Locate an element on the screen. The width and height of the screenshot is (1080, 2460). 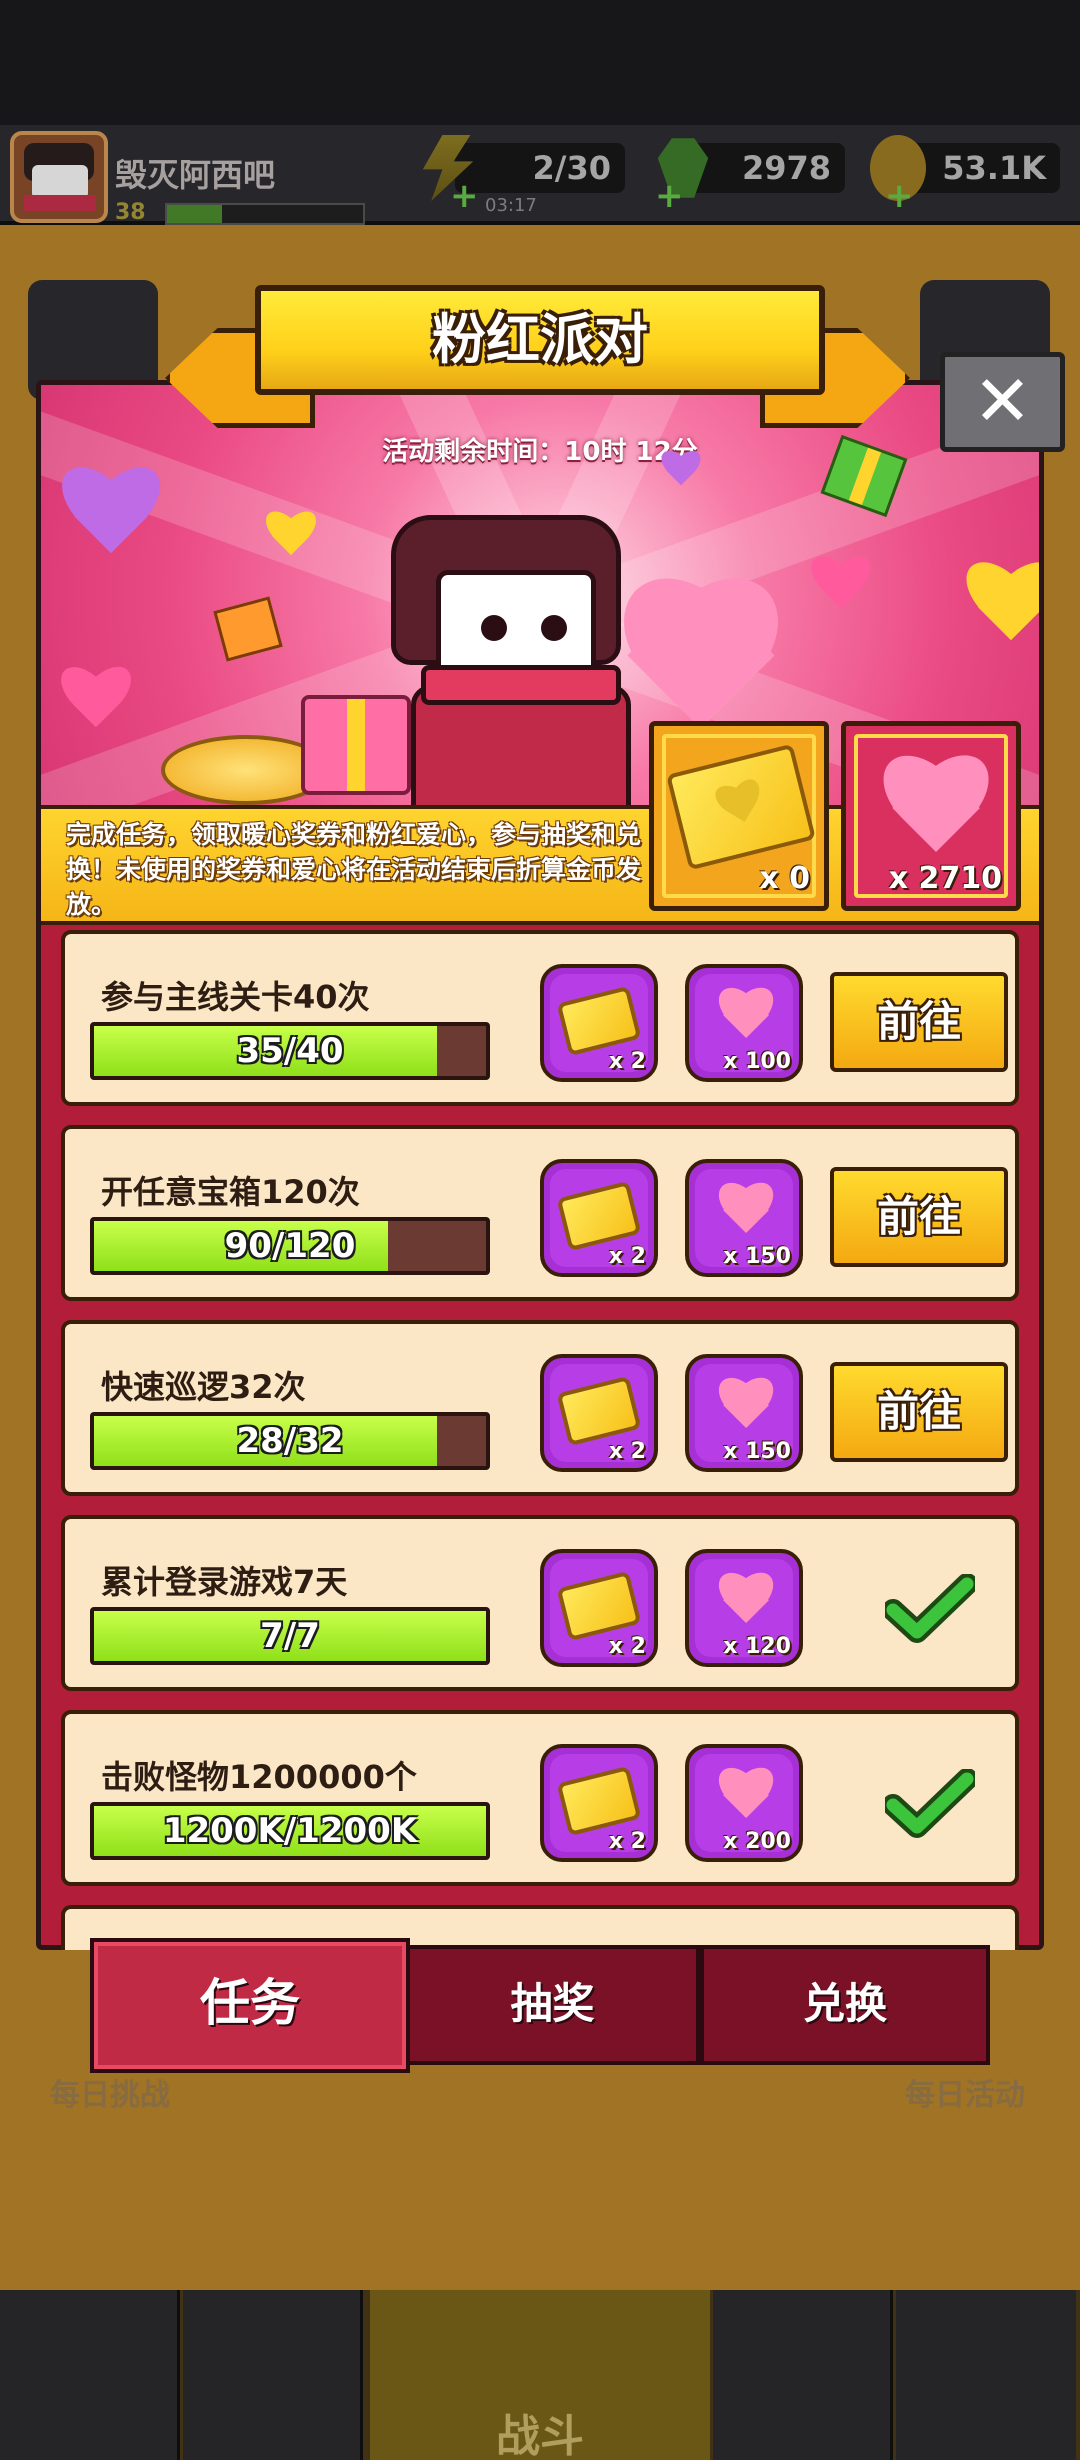
ticket-count: x 0 is located at coordinates (784, 878).